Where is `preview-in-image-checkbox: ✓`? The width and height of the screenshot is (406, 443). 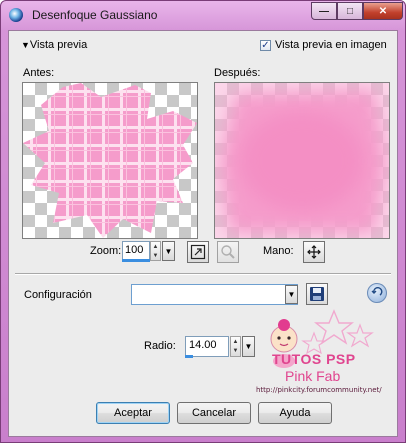
preview-in-image-checkbox: ✓ is located at coordinates (265, 45).